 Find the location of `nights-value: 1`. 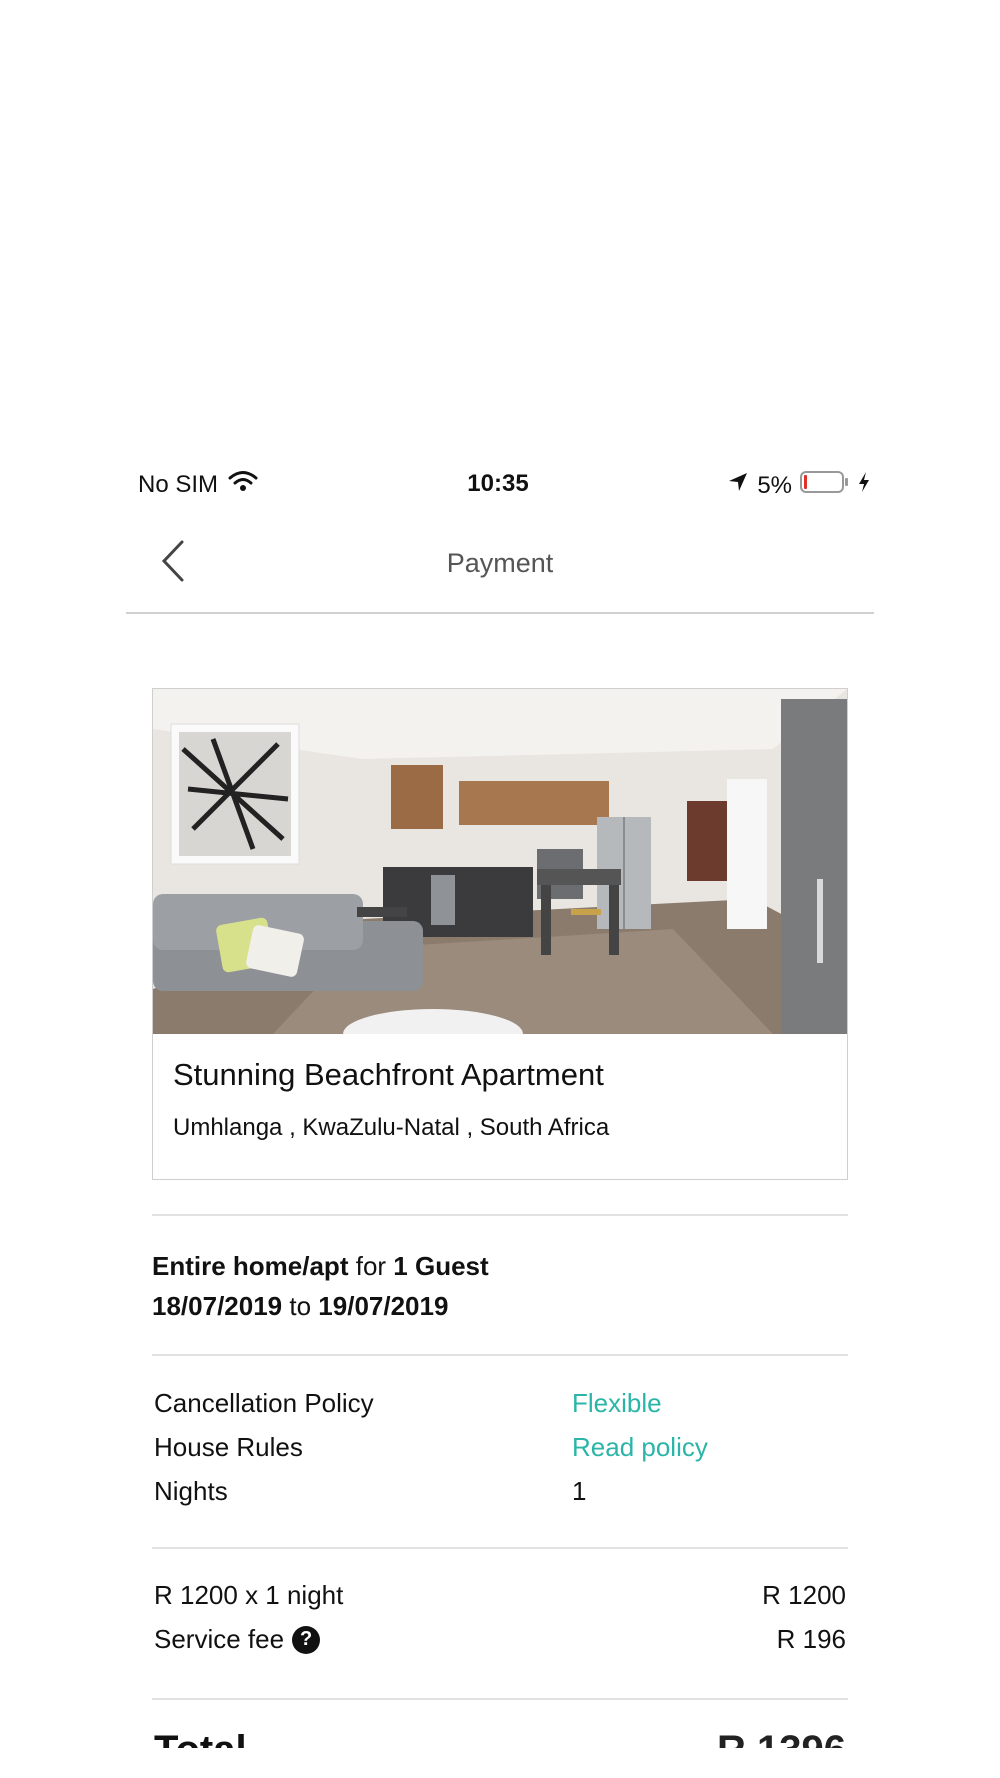

nights-value: 1 is located at coordinates (579, 1491).